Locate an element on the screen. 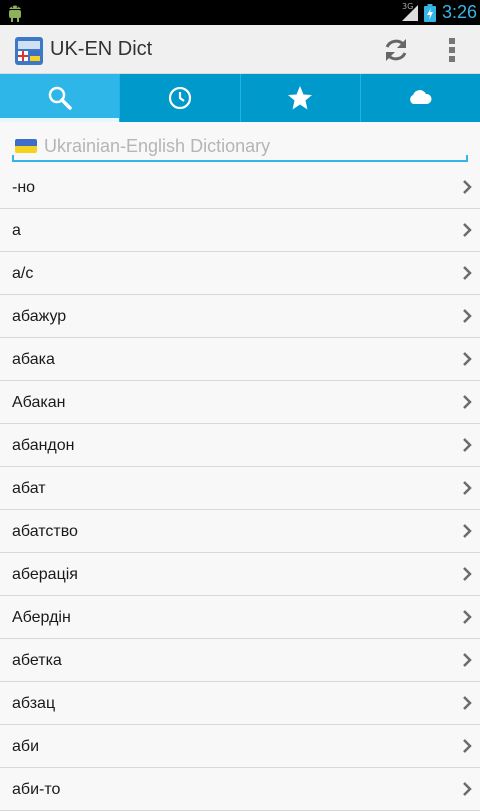 This screenshot has height=811, width=480. favorites-star-icon is located at coordinates (300, 98).